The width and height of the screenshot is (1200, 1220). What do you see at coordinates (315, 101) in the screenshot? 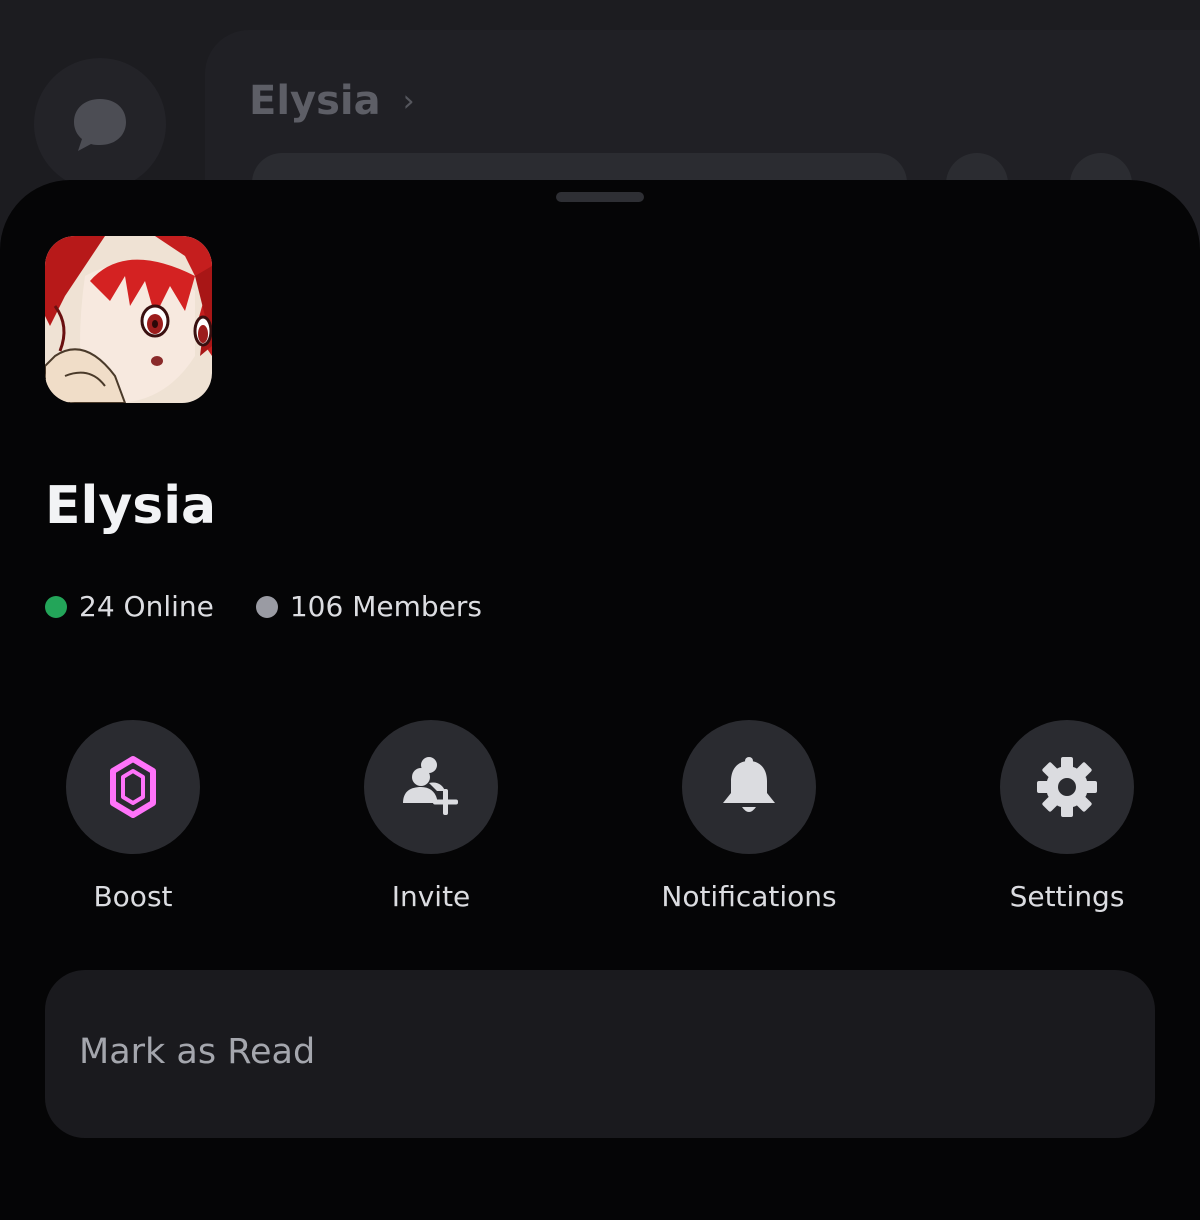
I see `channel-title-text: Elysia` at bounding box center [315, 101].